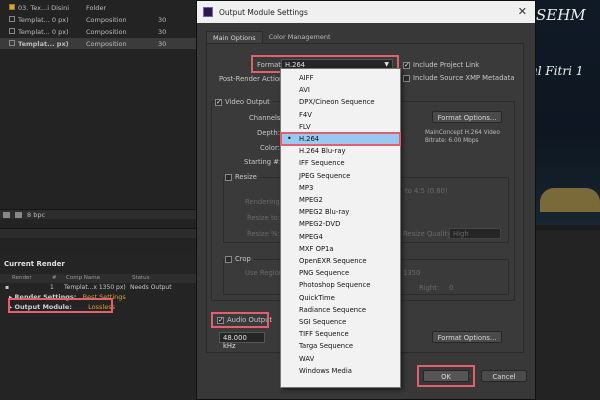 The height and width of the screenshot is (400, 600). I want to click on format-option: IFF Sequence, so click(340, 163).